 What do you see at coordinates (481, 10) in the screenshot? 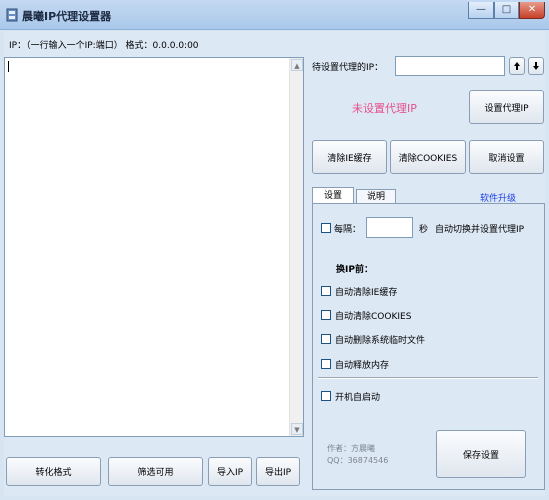
I see `minimize-button: —` at bounding box center [481, 10].